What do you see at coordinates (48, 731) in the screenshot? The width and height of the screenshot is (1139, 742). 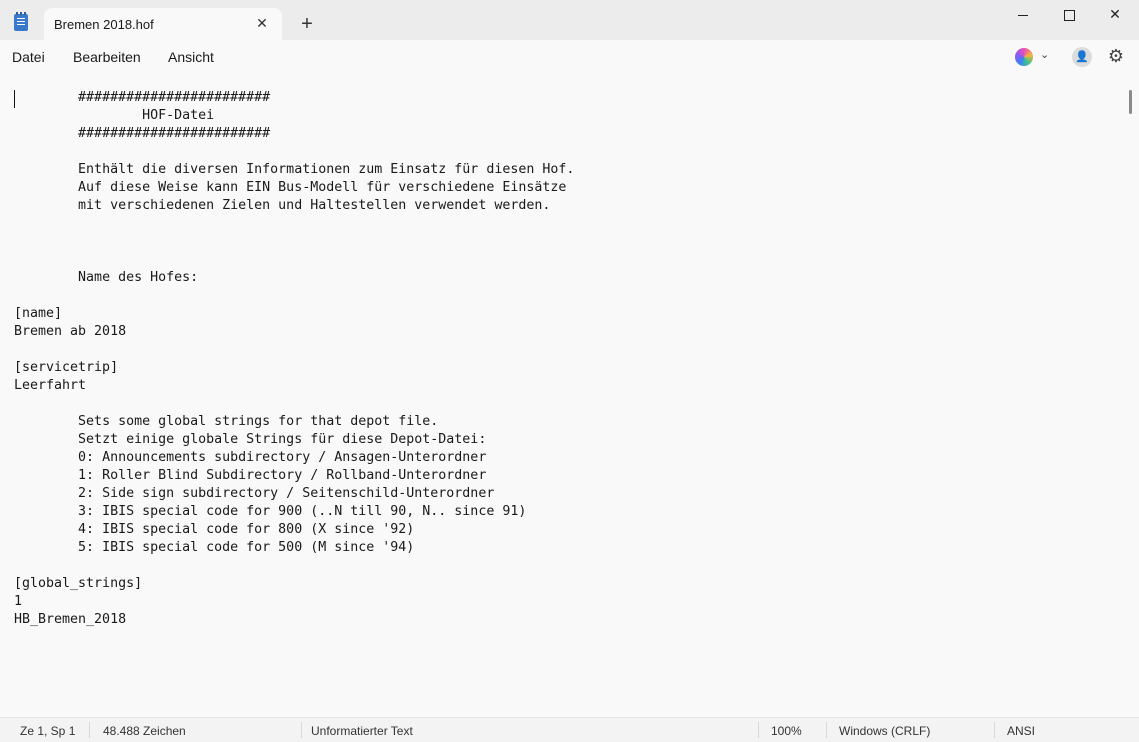 I see `cursor-position: Ze 1, Sp 1` at bounding box center [48, 731].